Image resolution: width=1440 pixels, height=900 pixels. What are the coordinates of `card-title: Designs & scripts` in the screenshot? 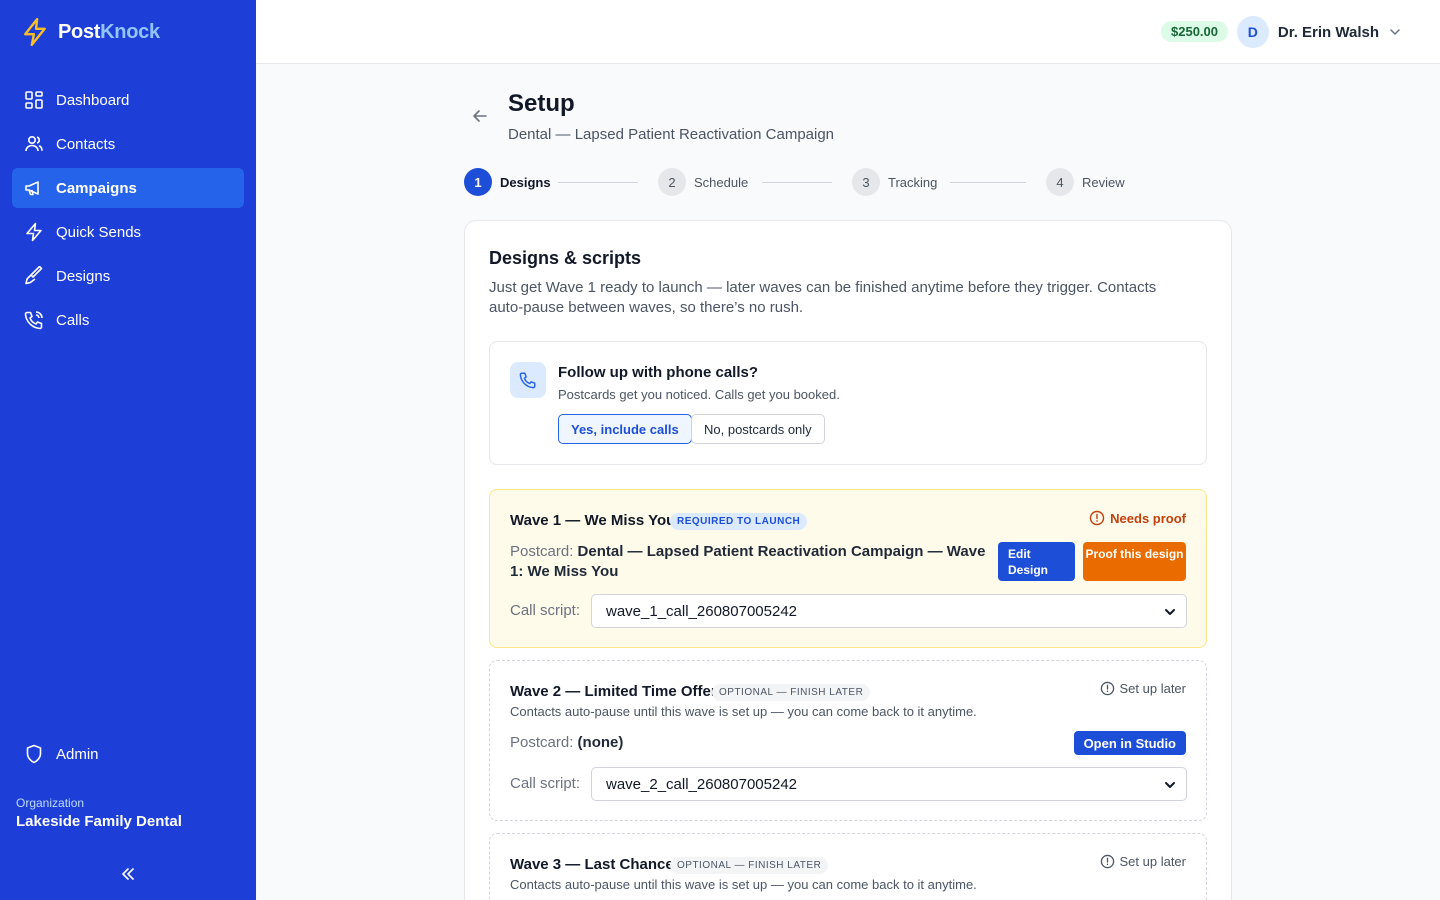 It's located at (565, 258).